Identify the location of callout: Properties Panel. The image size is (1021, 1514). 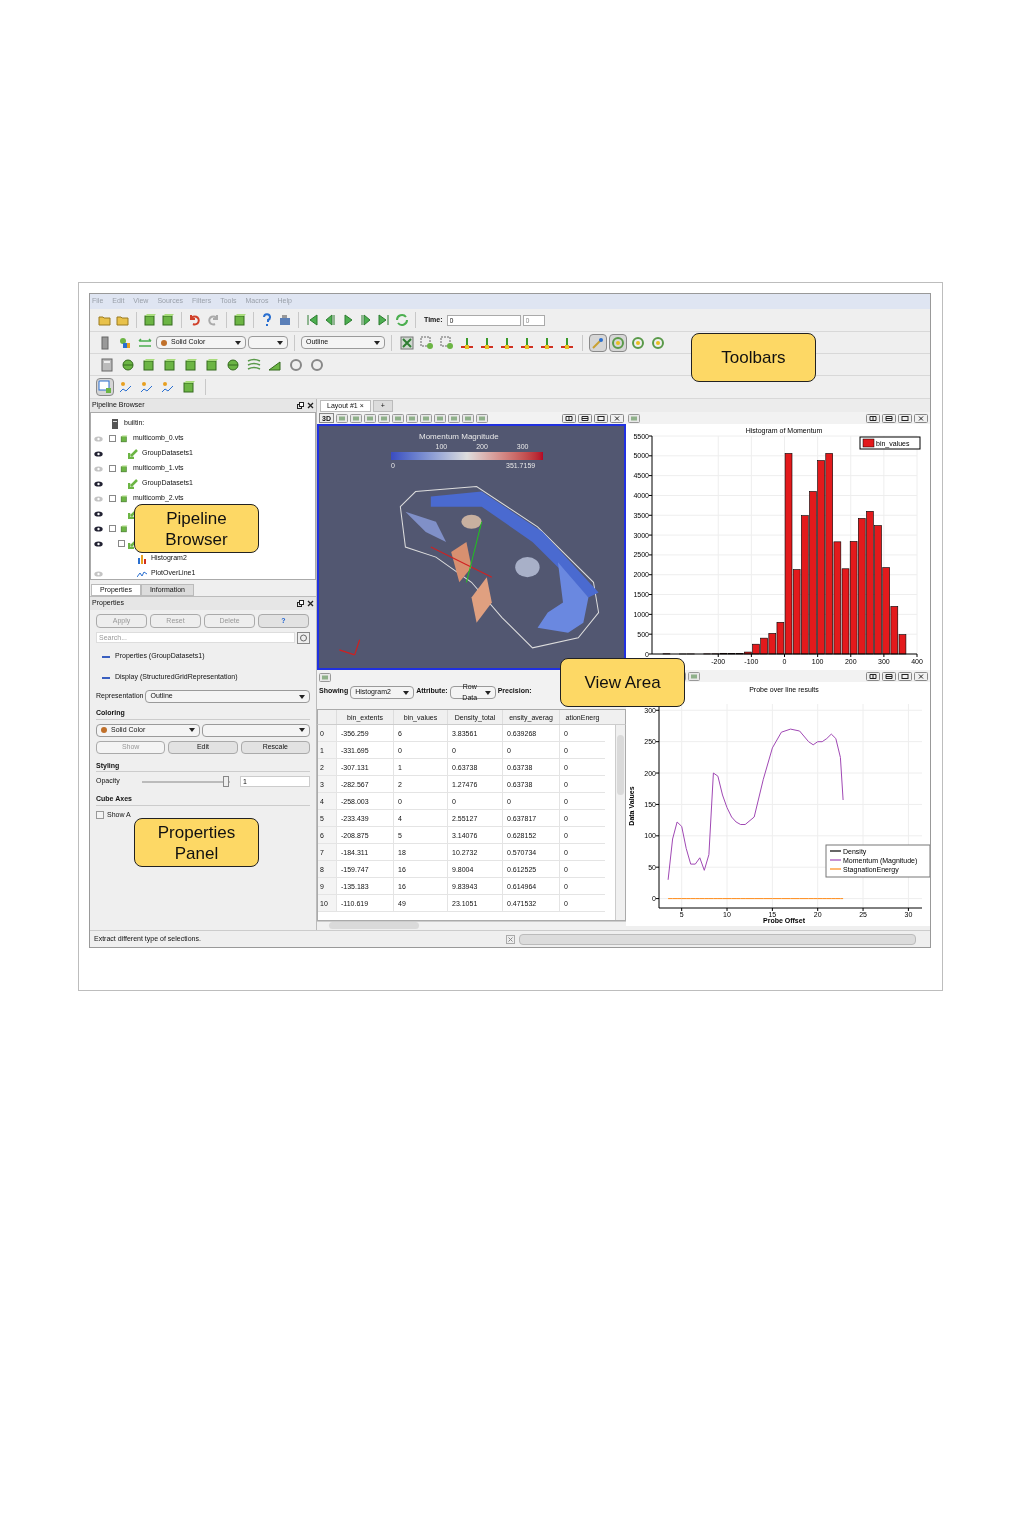
(196, 842).